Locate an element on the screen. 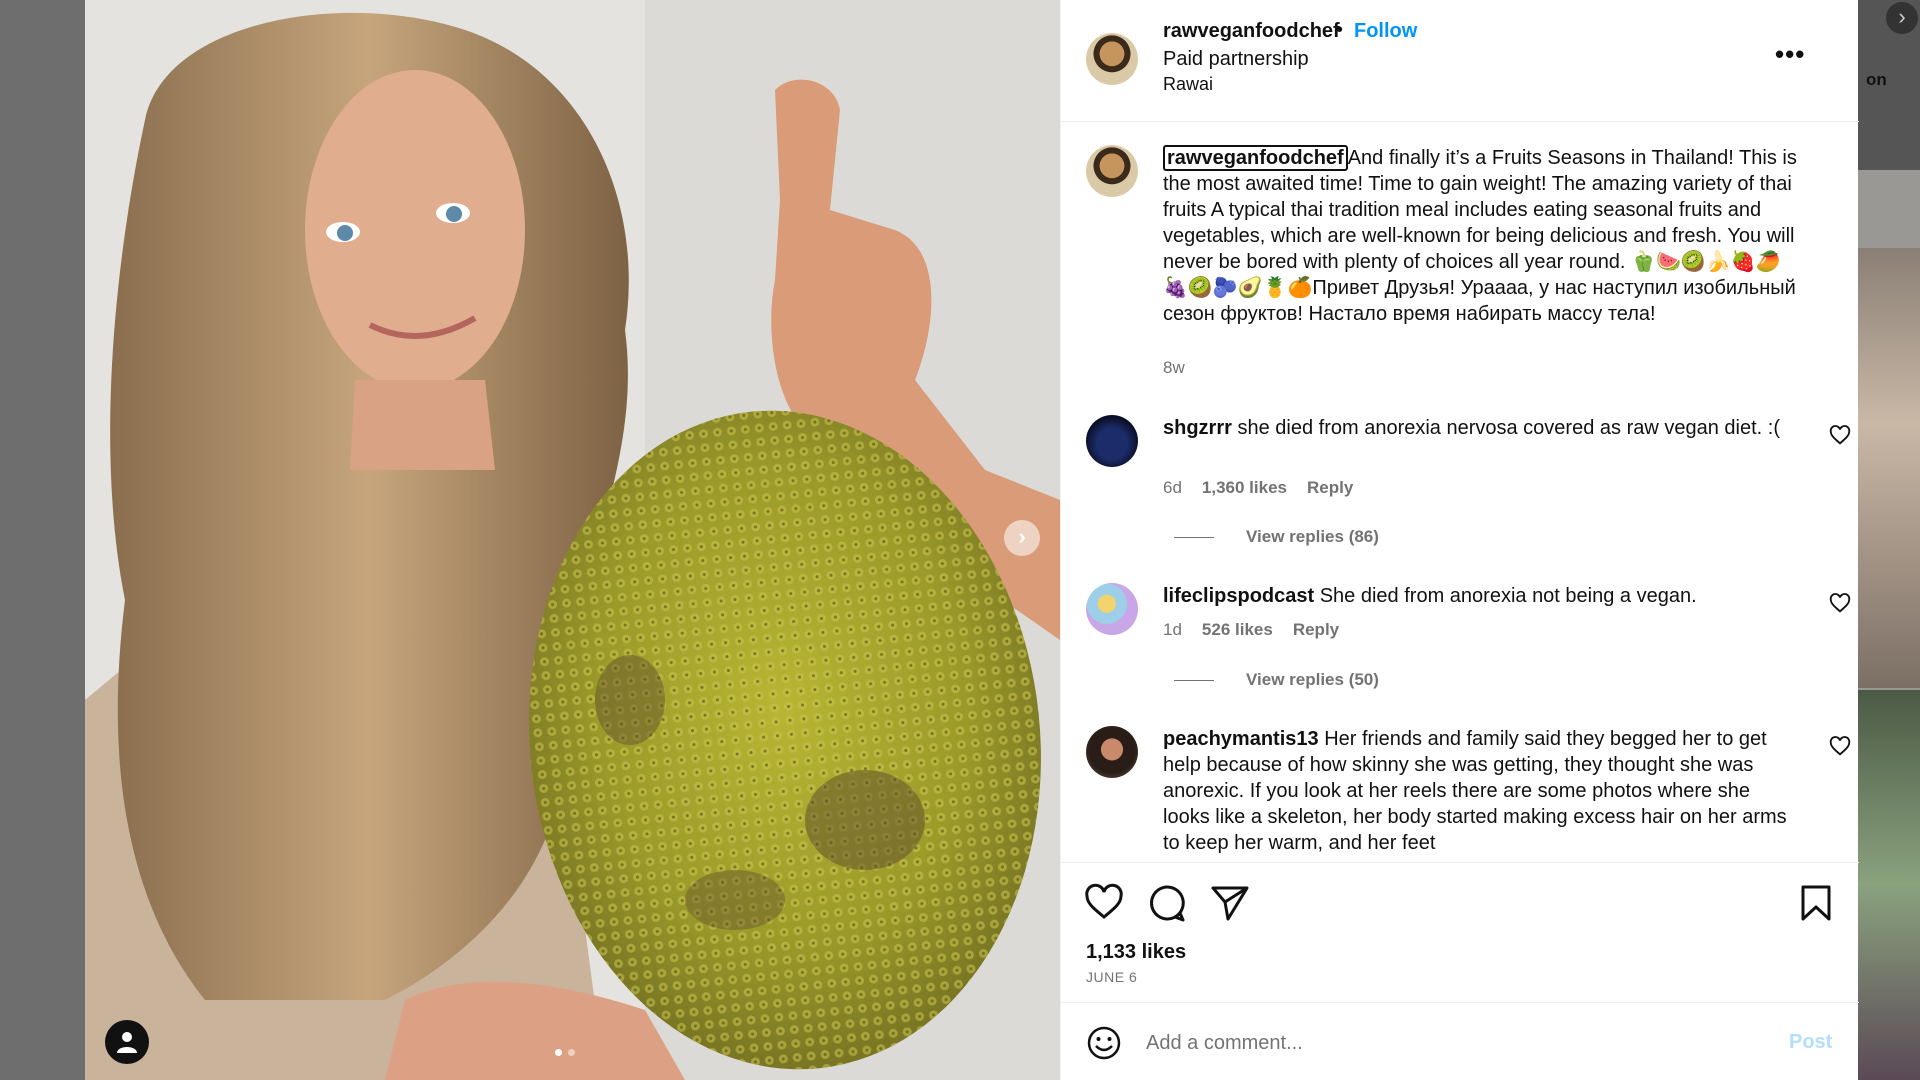 This screenshot has height=1080, width=1920. view-replies-button: View replies (50) is located at coordinates (1276, 680).